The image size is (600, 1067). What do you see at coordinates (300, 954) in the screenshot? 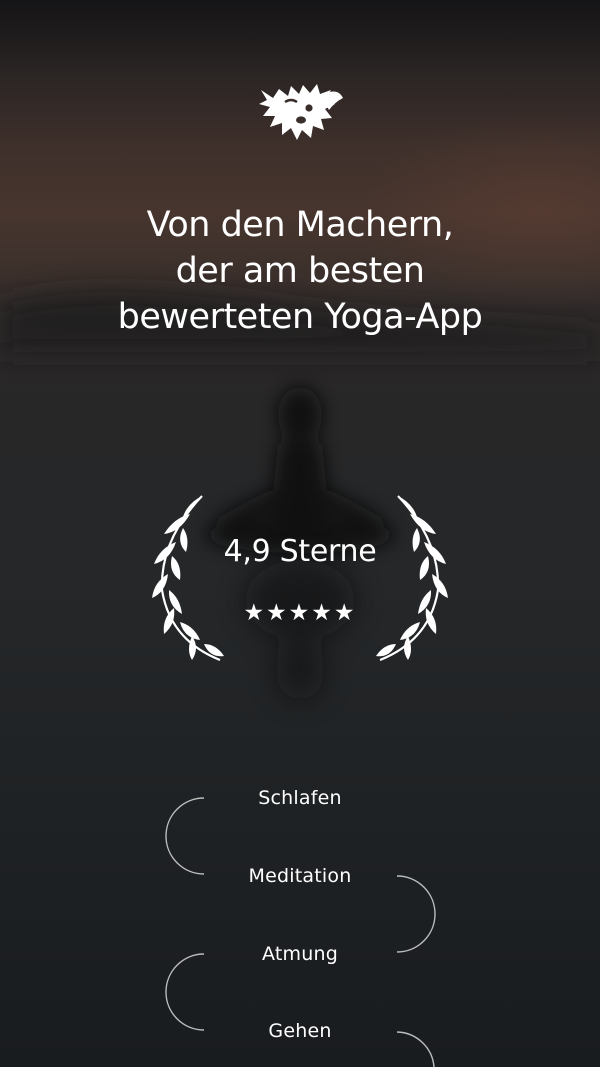
I see `category-atmung: Atmung` at bounding box center [300, 954].